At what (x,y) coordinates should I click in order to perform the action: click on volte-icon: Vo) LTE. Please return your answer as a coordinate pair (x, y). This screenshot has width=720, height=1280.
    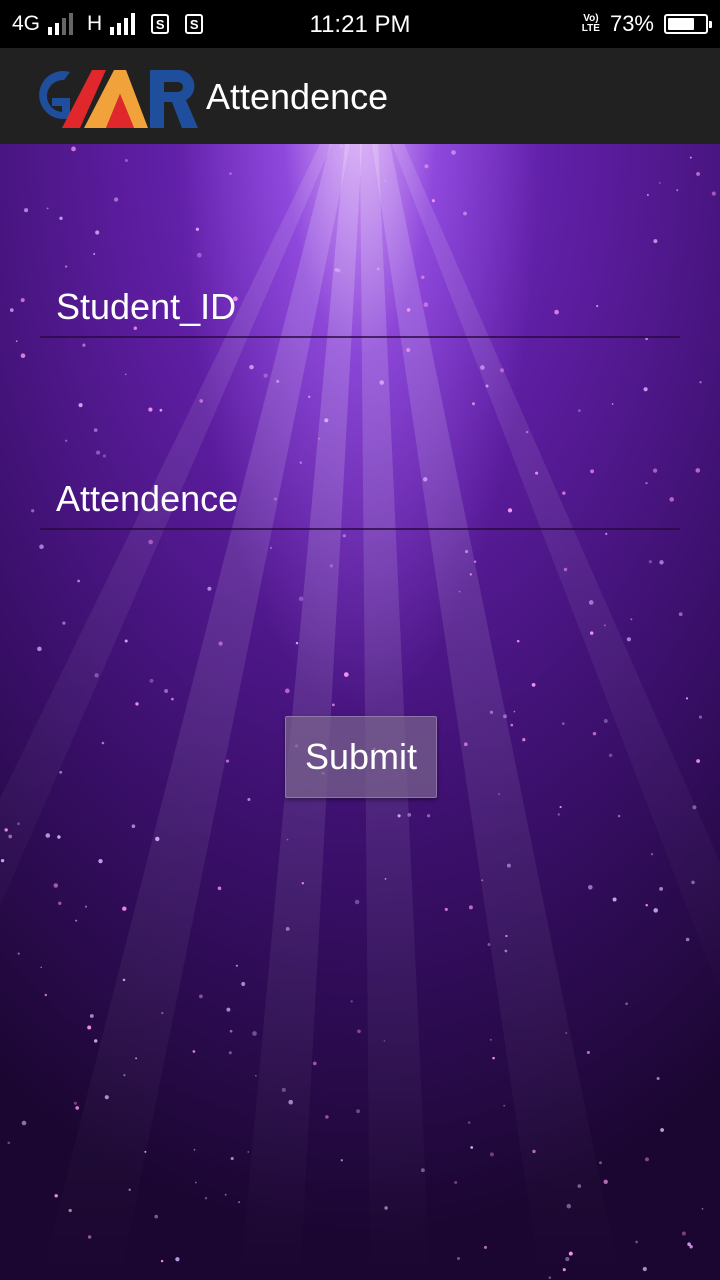
    Looking at the image, I should click on (590, 23).